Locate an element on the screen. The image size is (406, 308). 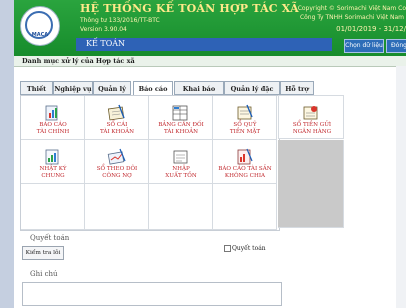
report-label-line2: XUẤT TỒN is located at coordinates (181, 176).